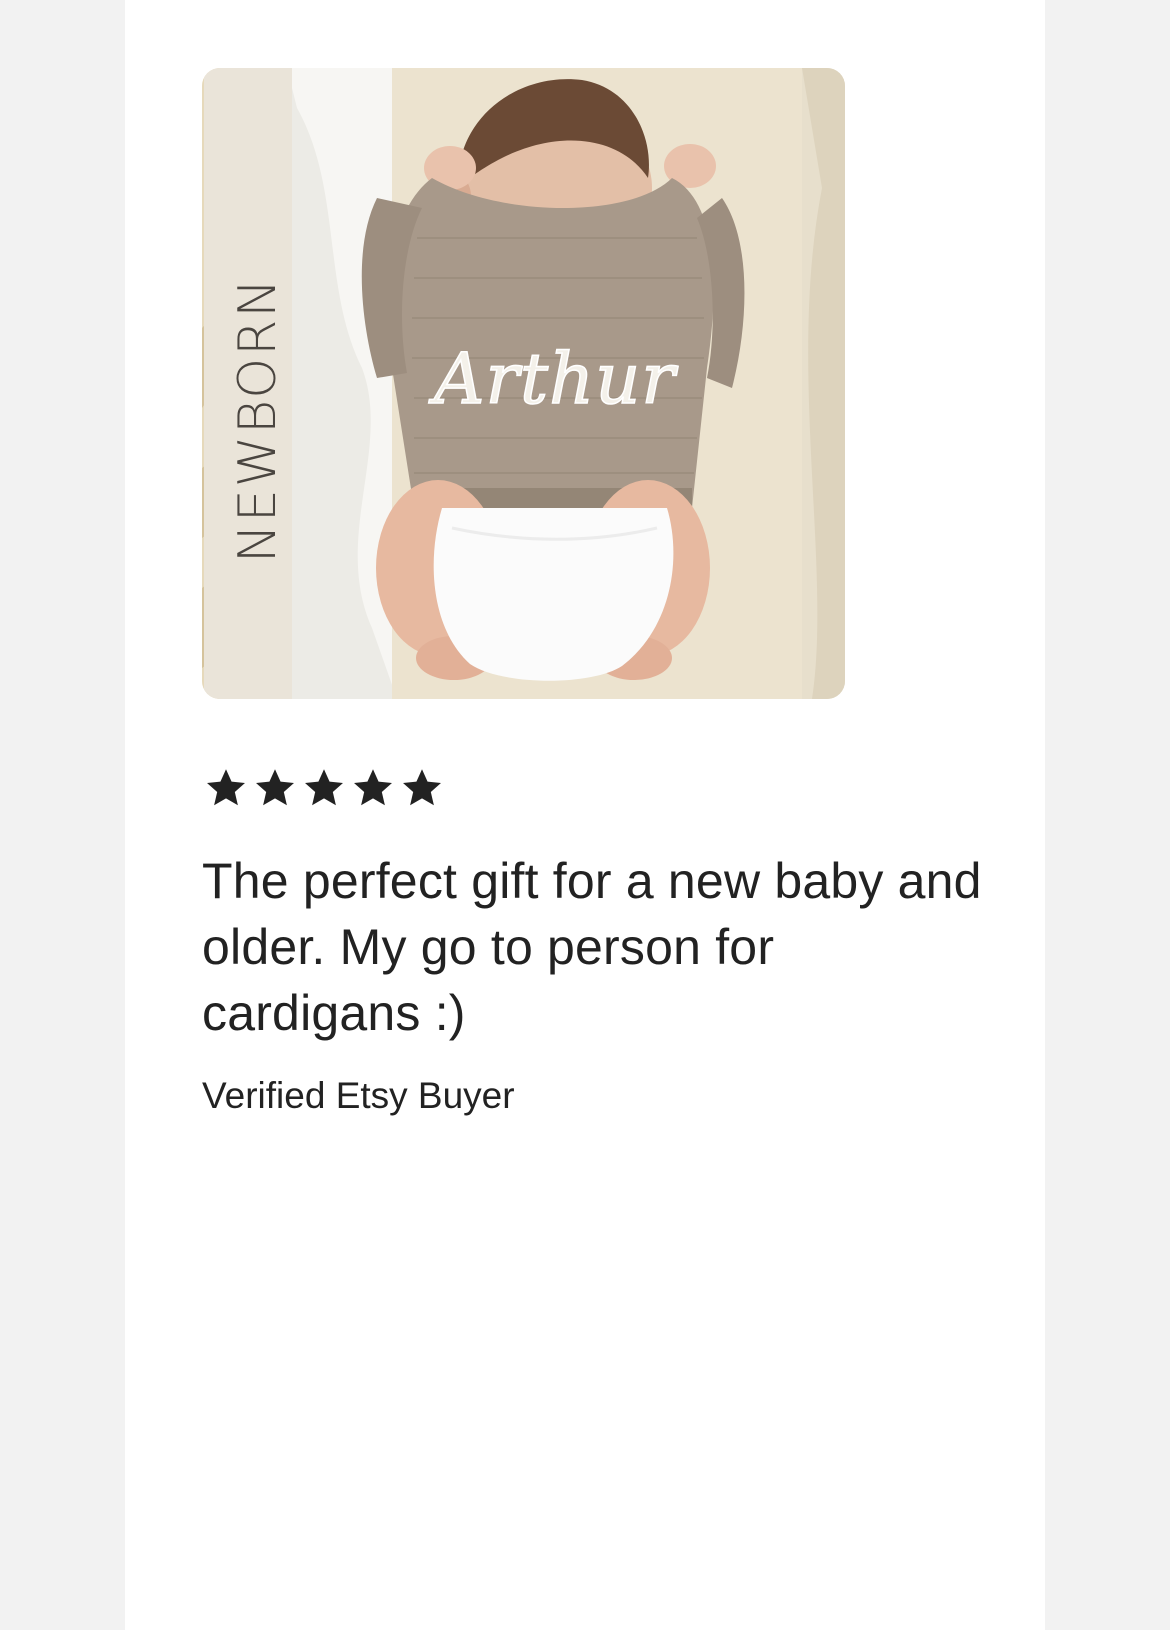 The width and height of the screenshot is (1170, 1630). I want to click on star-rating, so click(324, 788).